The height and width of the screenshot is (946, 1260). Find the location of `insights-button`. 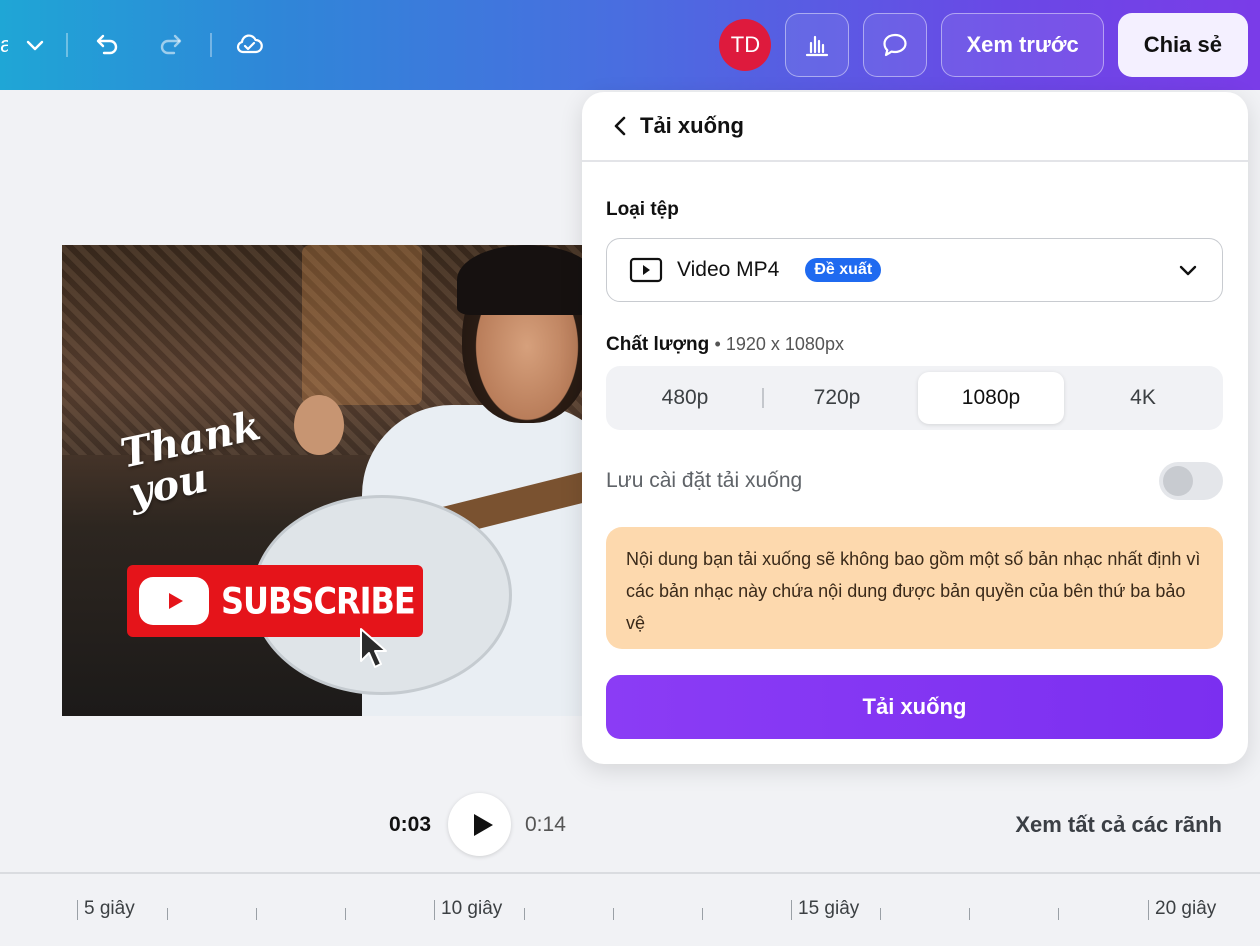

insights-button is located at coordinates (817, 45).